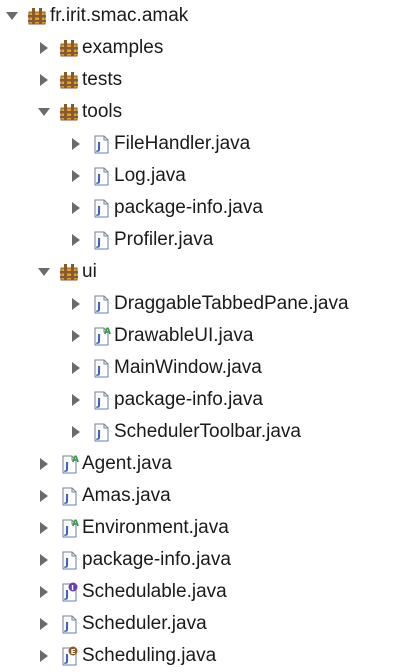 This screenshot has height=672, width=394. What do you see at coordinates (150, 175) in the screenshot?
I see `tree-row-label: Log.java` at bounding box center [150, 175].